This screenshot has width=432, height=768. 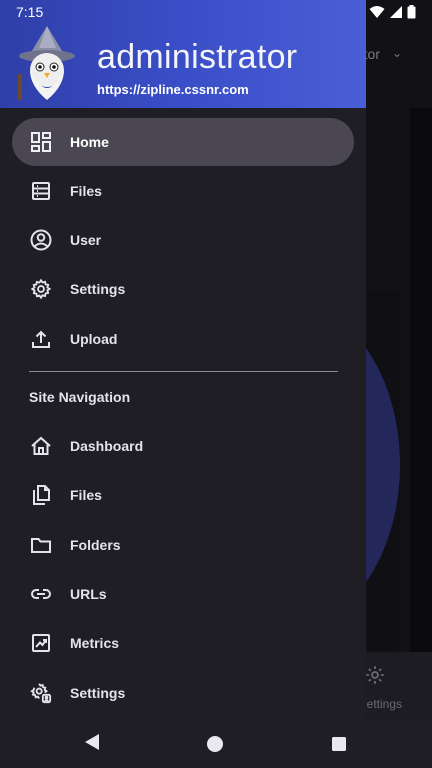 I want to click on nav-item-site-settings: Settings, so click(x=183, y=693).